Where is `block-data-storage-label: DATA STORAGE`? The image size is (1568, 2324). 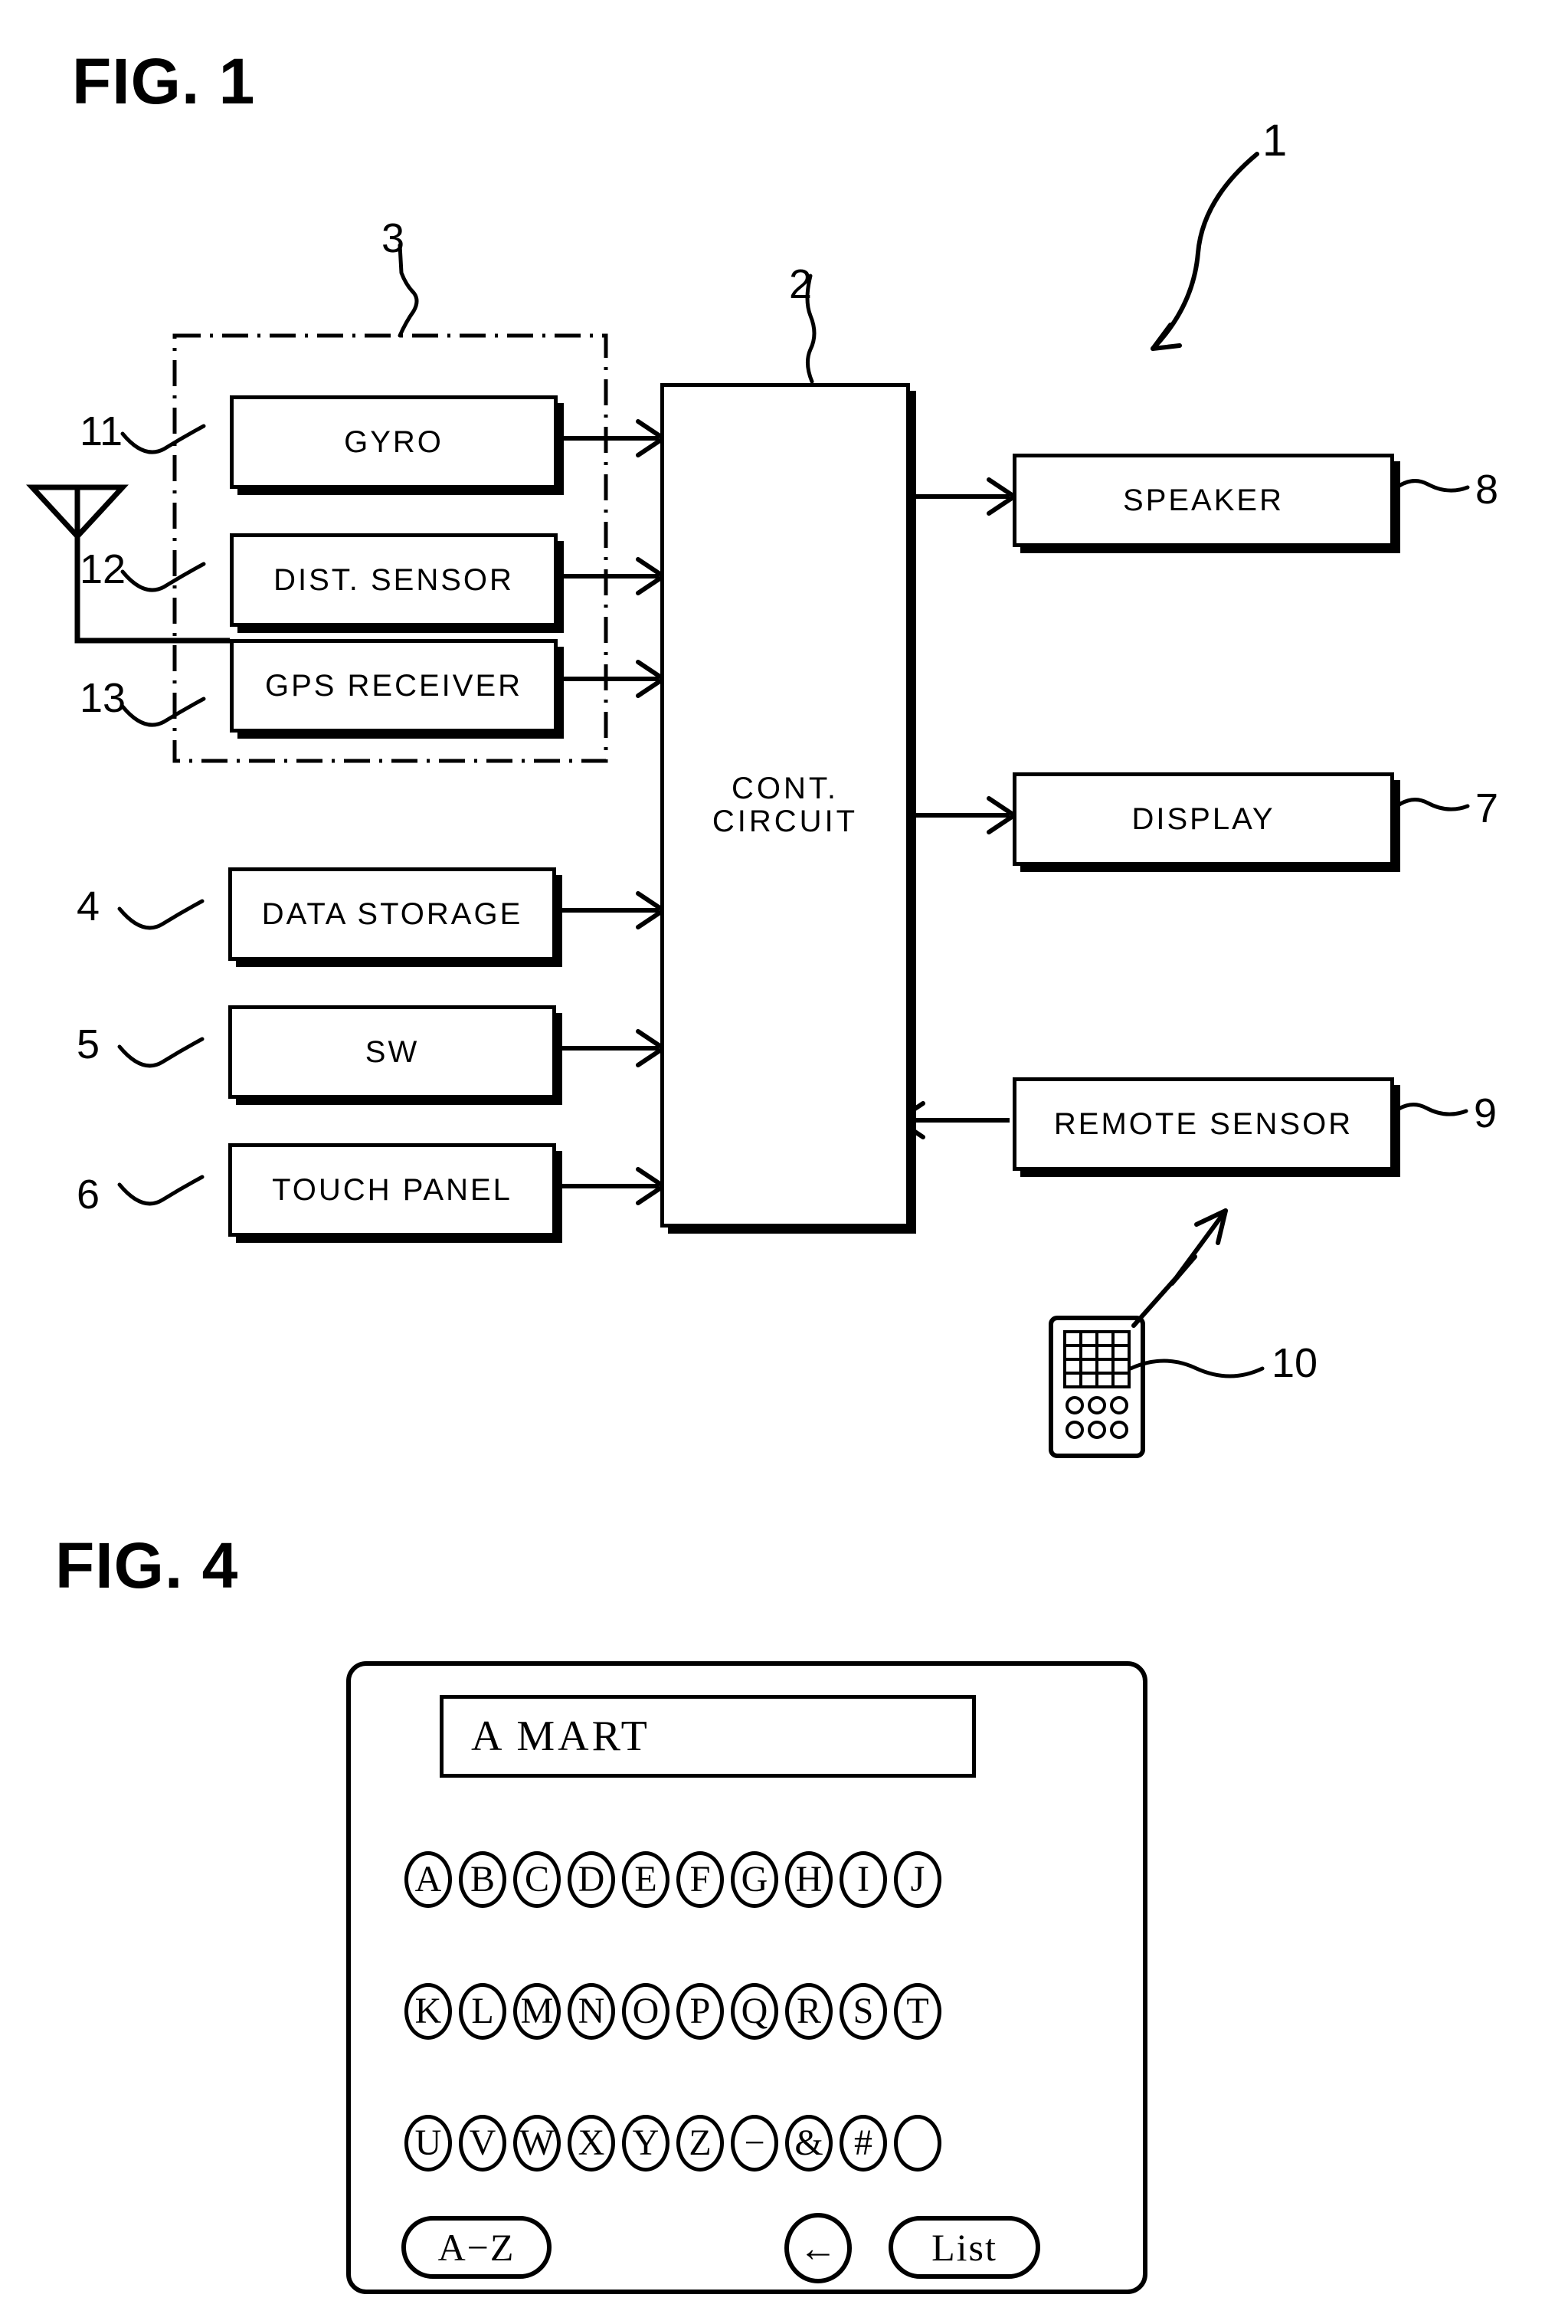 block-data-storage-label: DATA STORAGE is located at coordinates (392, 914).